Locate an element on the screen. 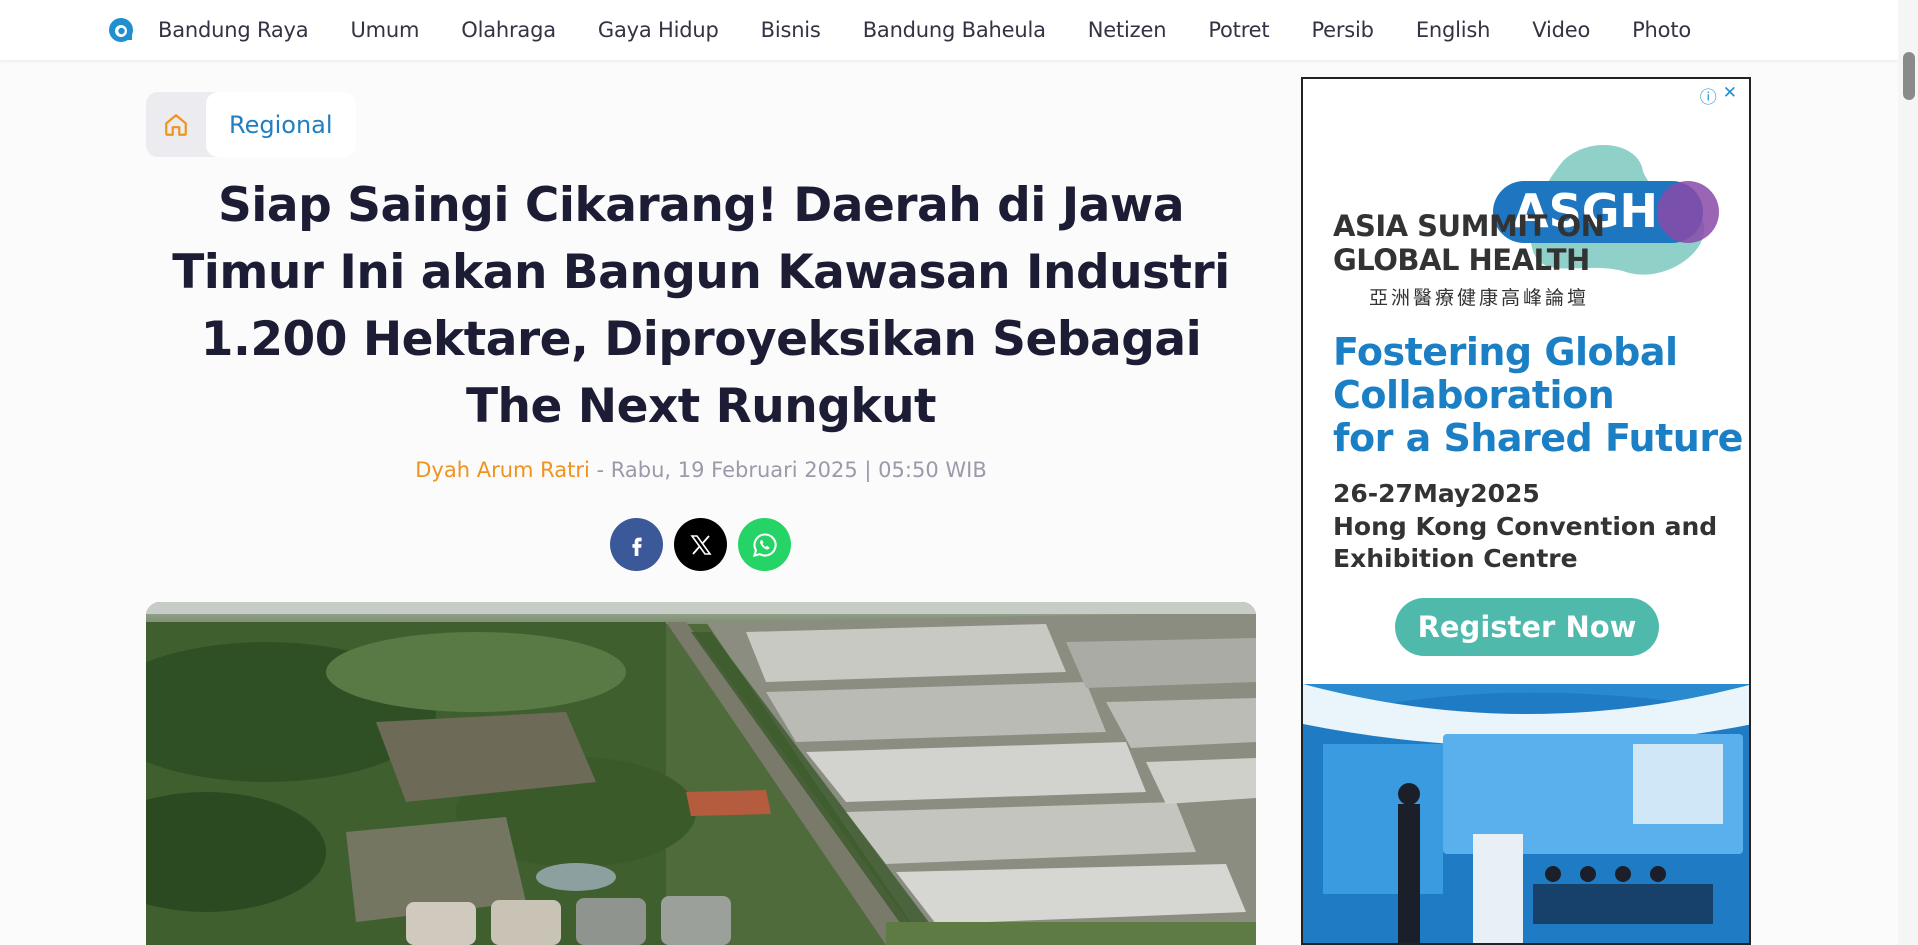 This screenshot has width=1918, height=945. ad-register-button: Register Now is located at coordinates (1527, 627).